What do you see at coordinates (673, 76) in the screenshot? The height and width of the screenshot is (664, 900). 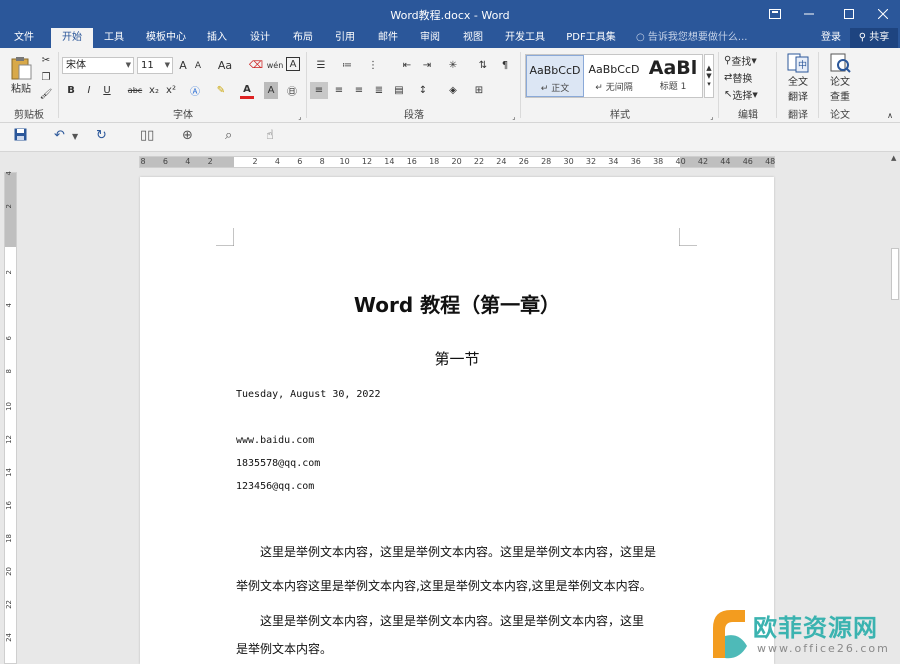 I see `style-heading-1: AaBl 标题 1` at bounding box center [673, 76].